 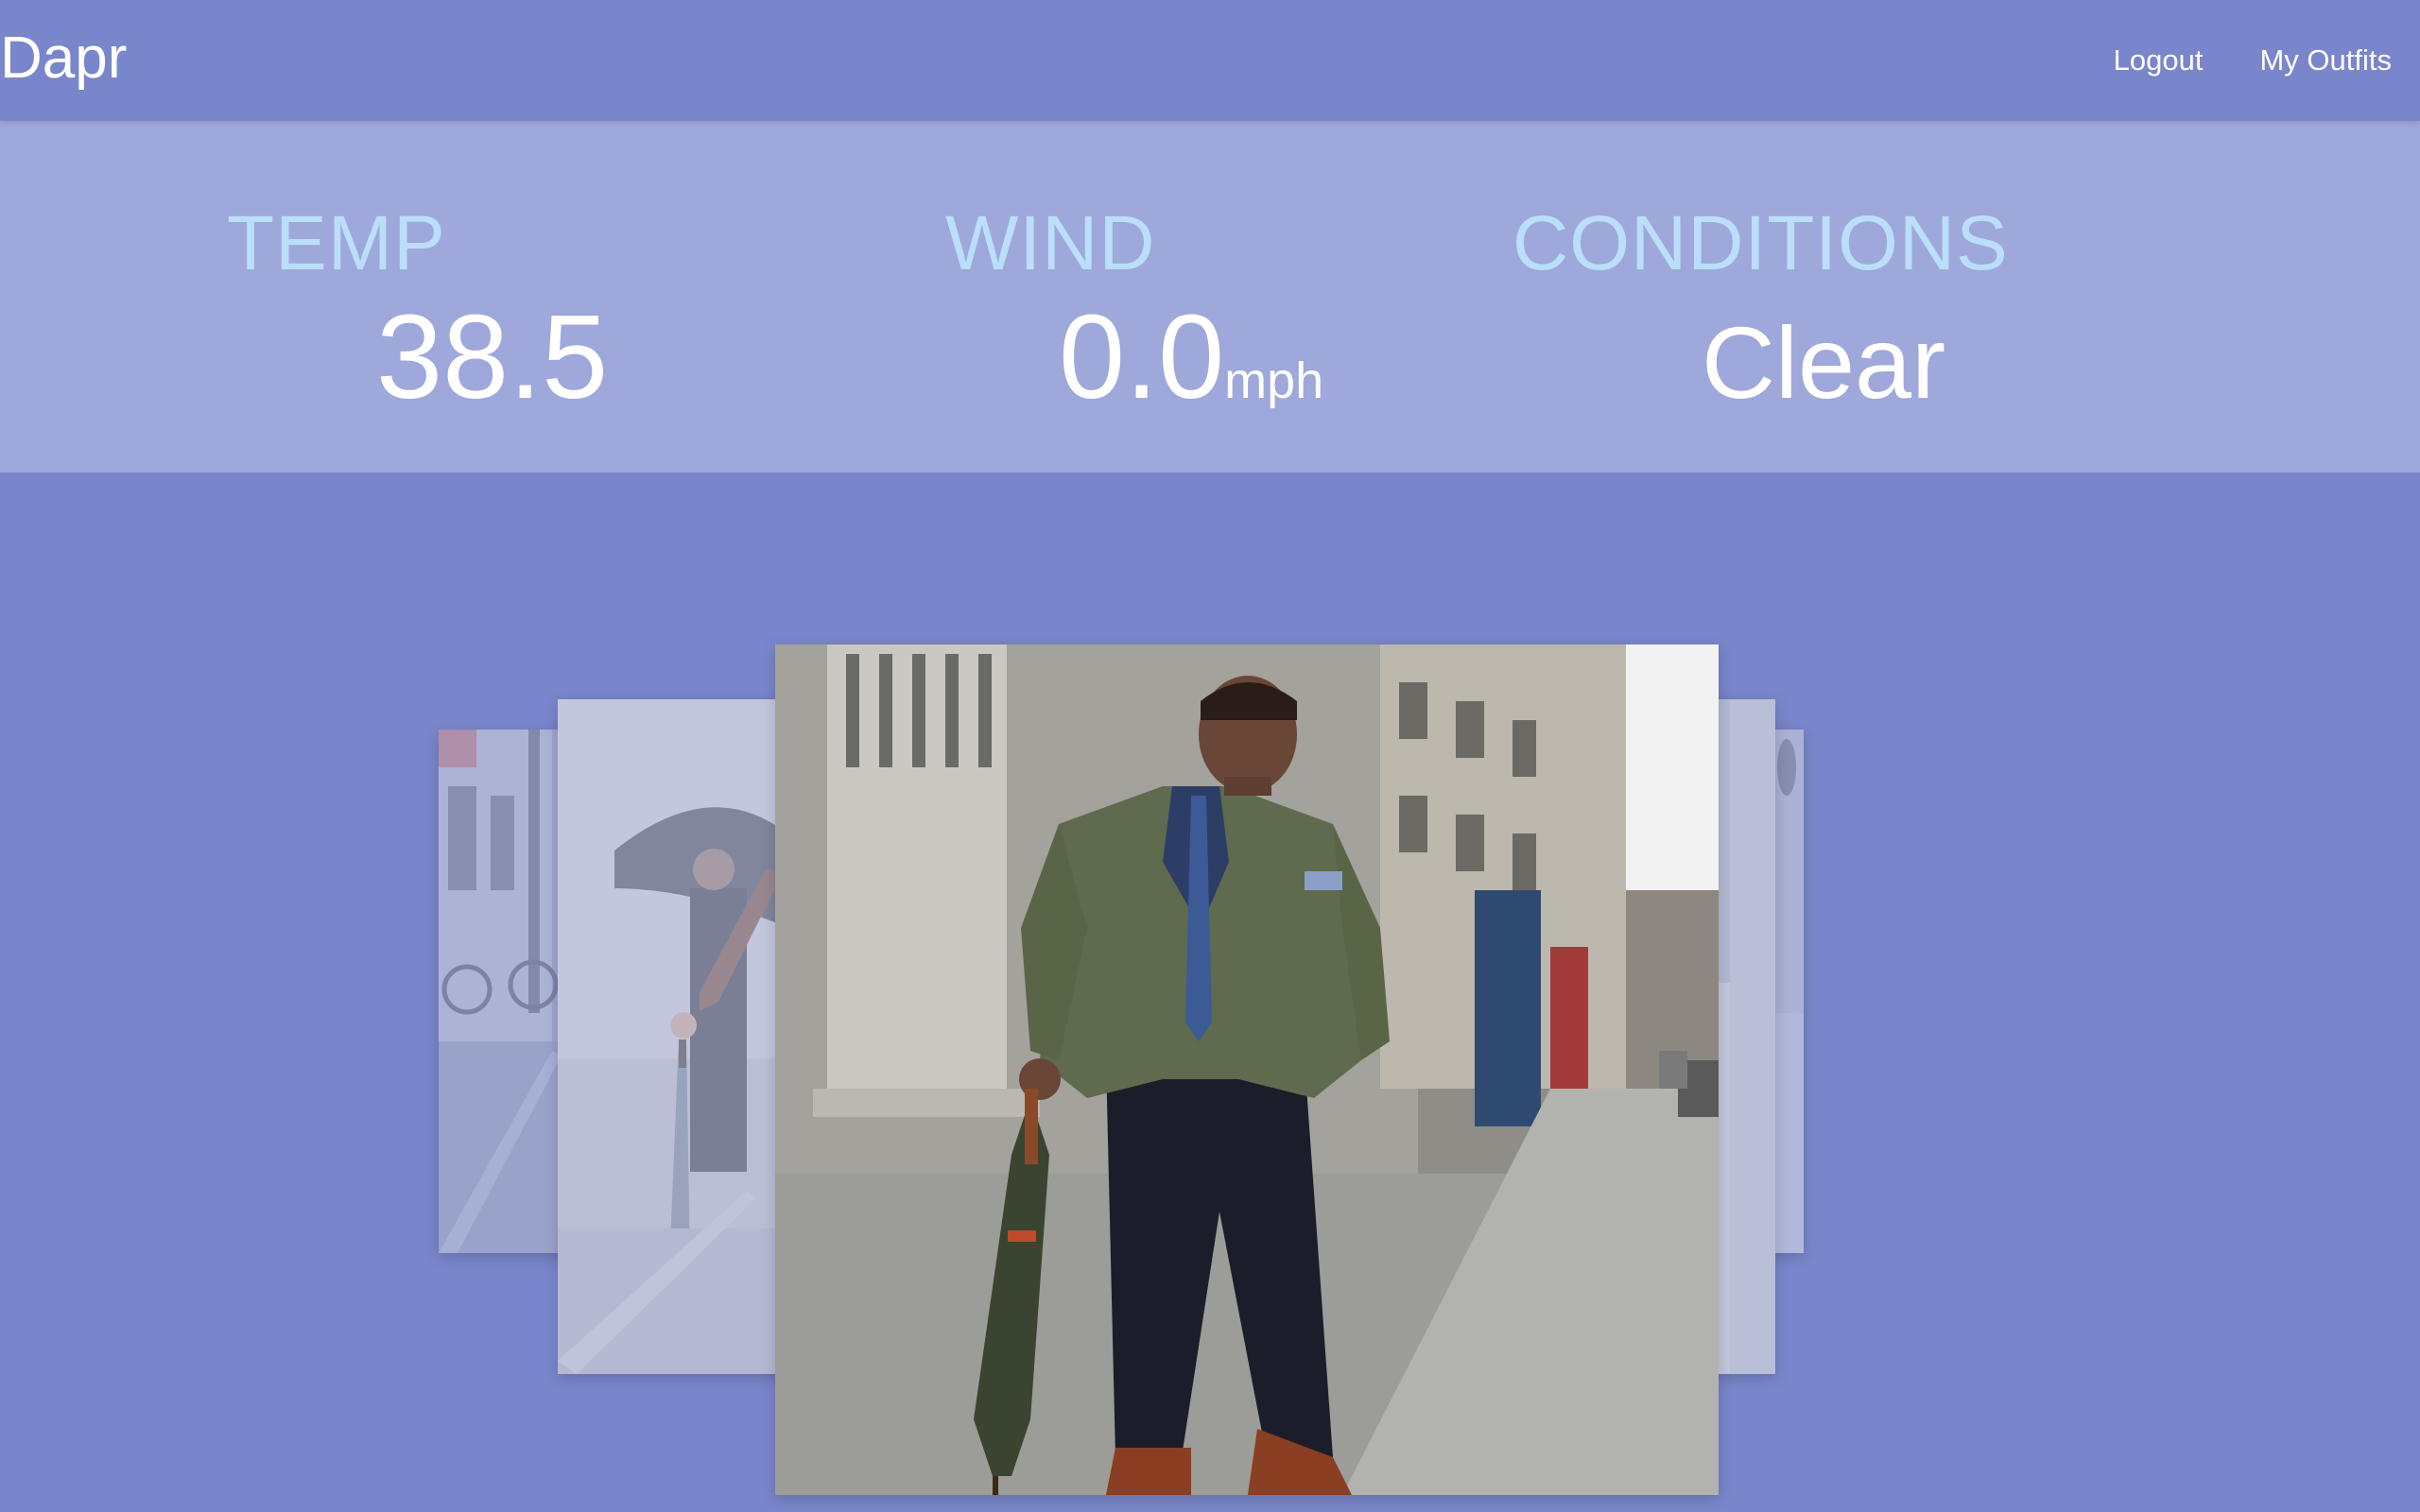 What do you see at coordinates (1050, 243) in the screenshot?
I see `wind-label: WIND` at bounding box center [1050, 243].